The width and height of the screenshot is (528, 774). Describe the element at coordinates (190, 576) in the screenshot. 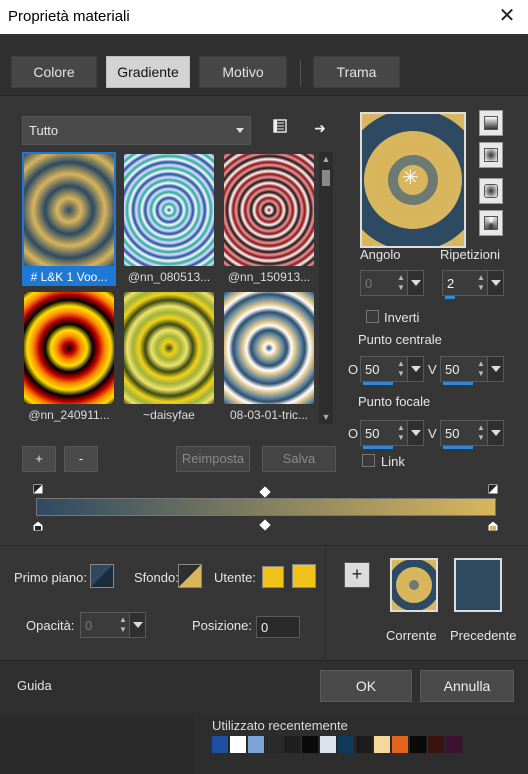

I see `background-swatch` at that location.